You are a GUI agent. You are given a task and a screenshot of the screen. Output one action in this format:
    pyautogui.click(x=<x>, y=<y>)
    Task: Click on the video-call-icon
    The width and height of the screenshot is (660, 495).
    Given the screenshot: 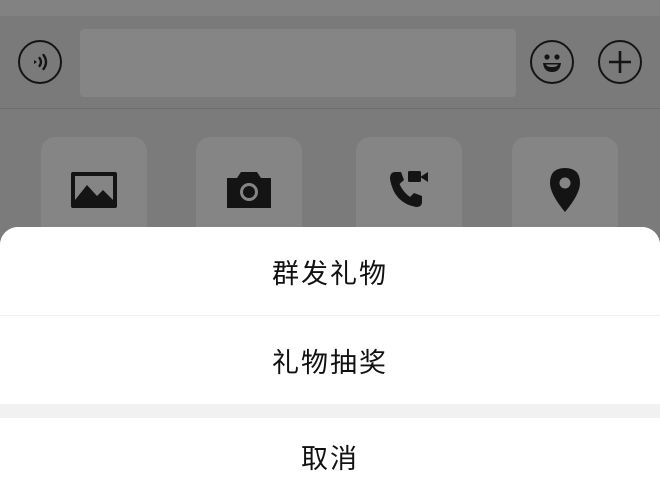 What is the action you would take?
    pyautogui.click(x=409, y=189)
    